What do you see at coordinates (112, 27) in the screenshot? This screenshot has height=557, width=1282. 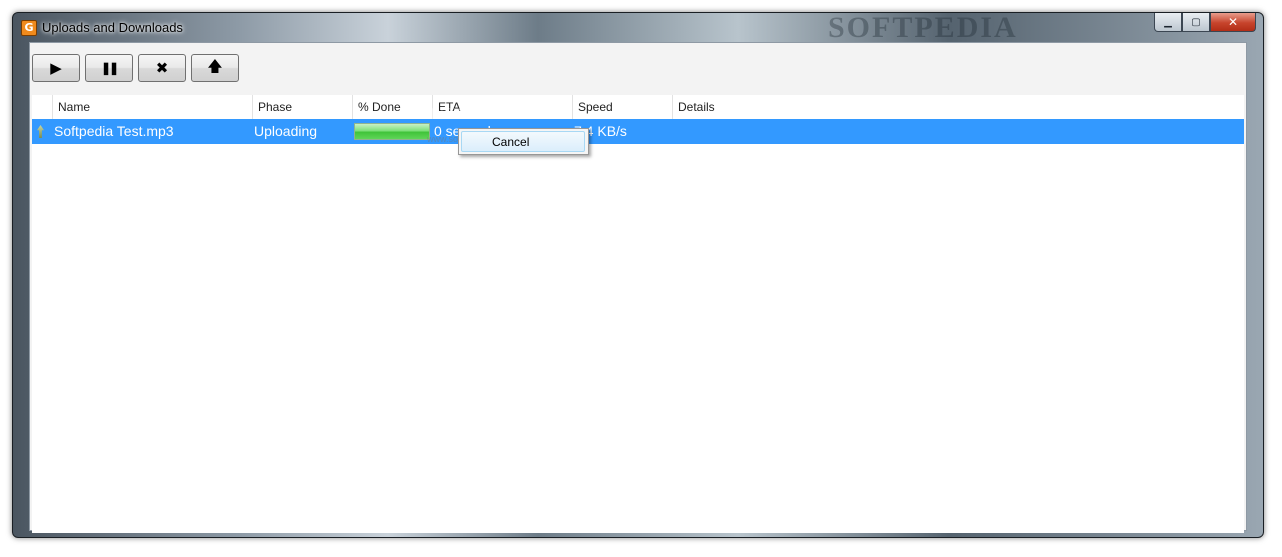 I see `window-title: Uploads and Downloads` at bounding box center [112, 27].